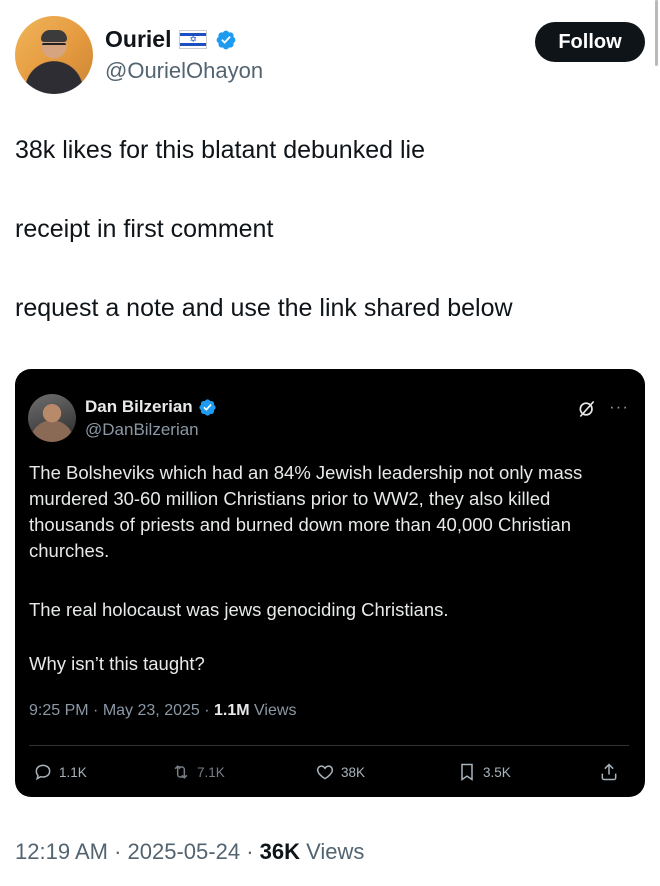  I want to click on tweet-text-line: receipt in first comment, so click(144, 229).